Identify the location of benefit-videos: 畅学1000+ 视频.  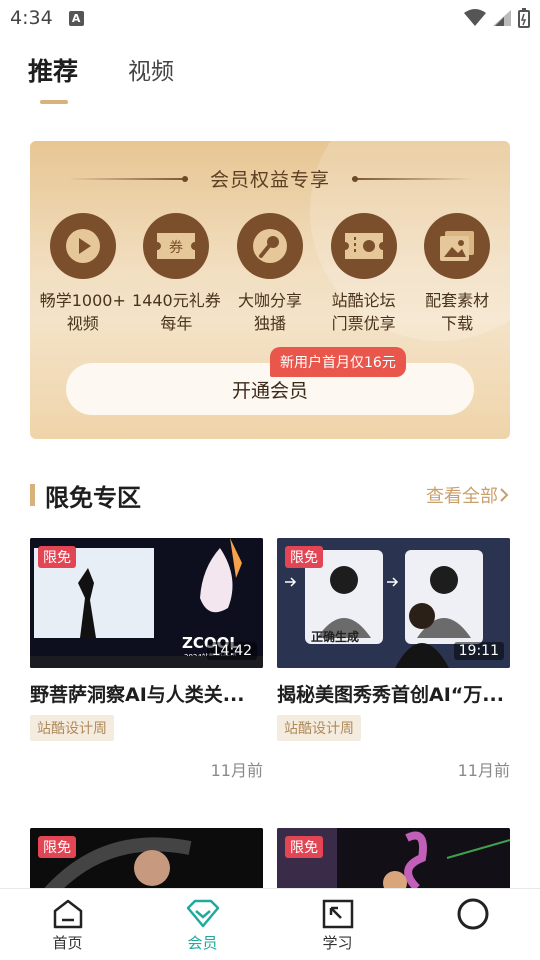
(83, 274).